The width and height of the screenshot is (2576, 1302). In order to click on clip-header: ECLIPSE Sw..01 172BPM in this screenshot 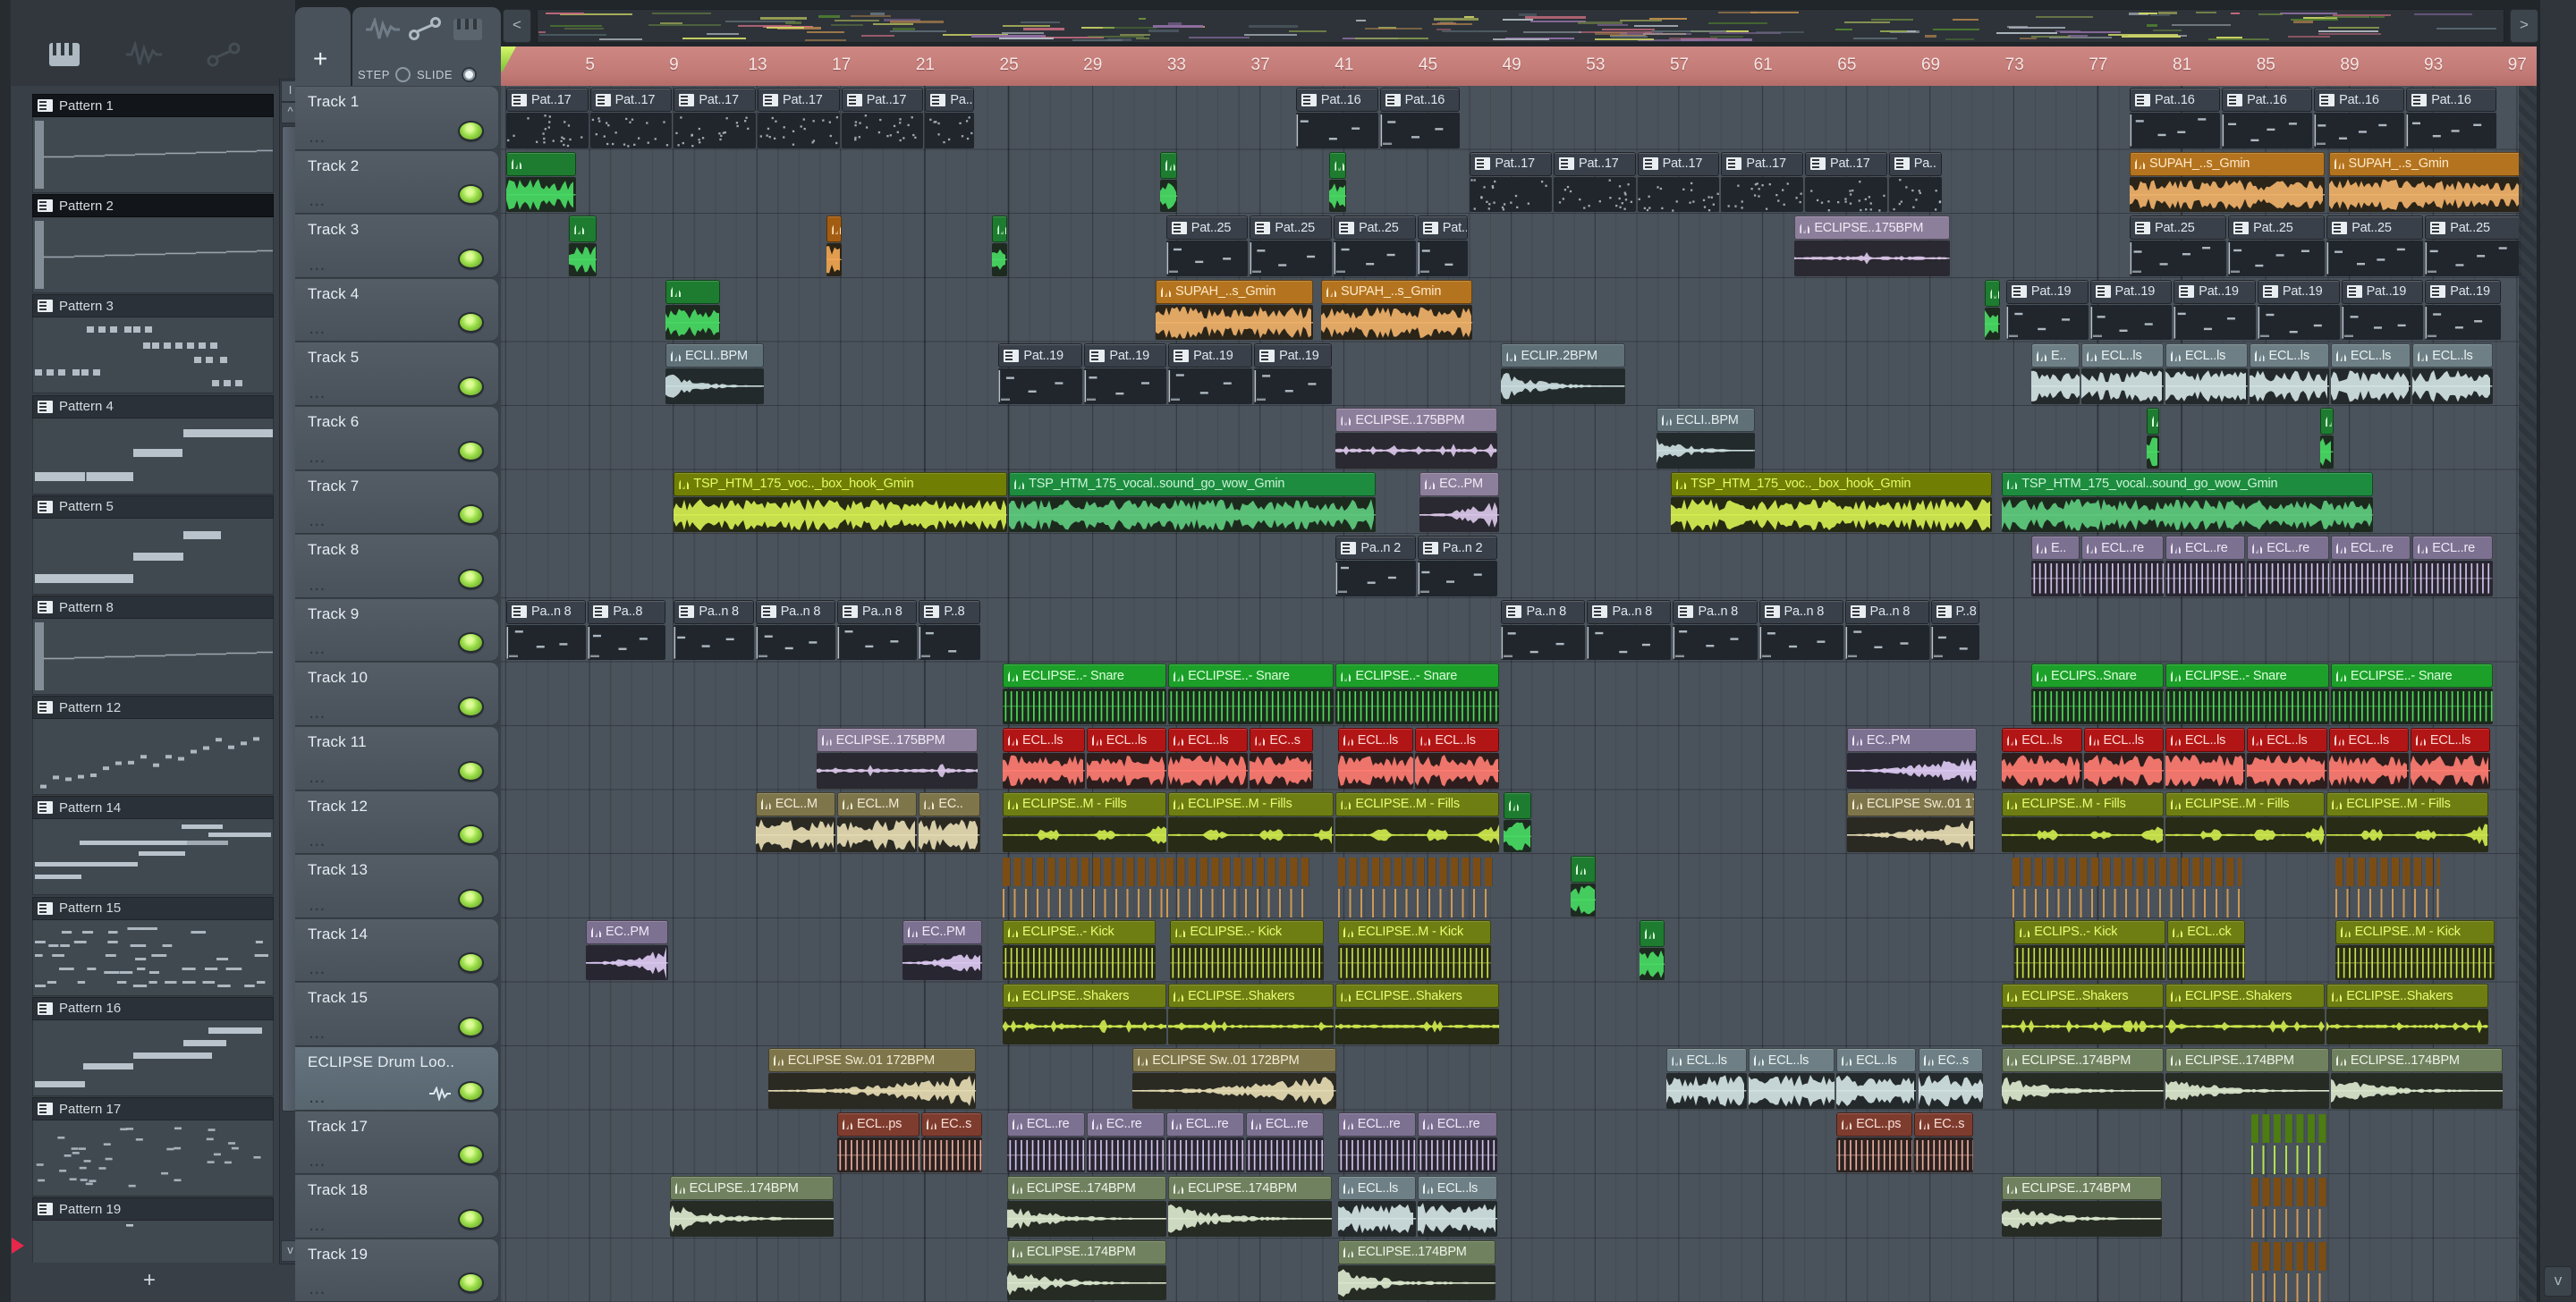, I will do `click(871, 1060)`.